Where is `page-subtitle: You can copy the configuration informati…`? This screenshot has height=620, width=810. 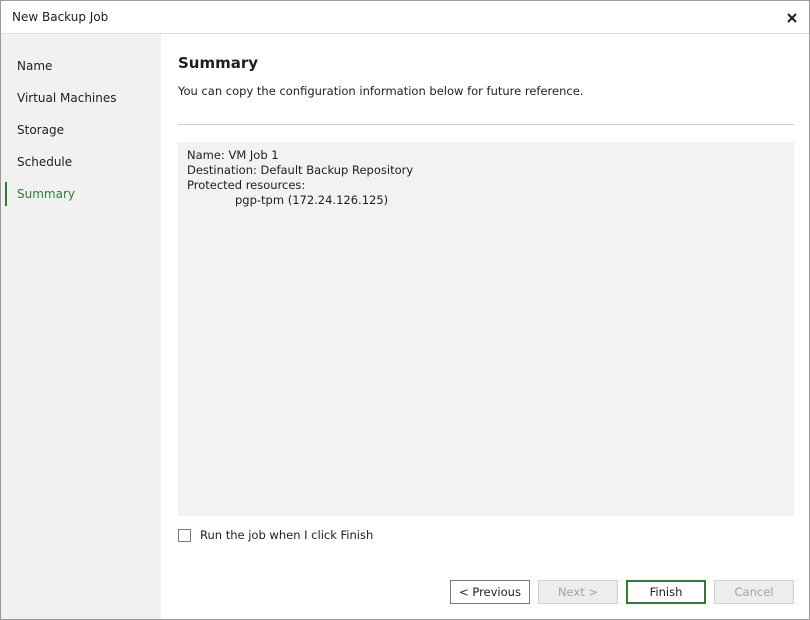
page-subtitle: You can copy the configuration informati… is located at coordinates (381, 91).